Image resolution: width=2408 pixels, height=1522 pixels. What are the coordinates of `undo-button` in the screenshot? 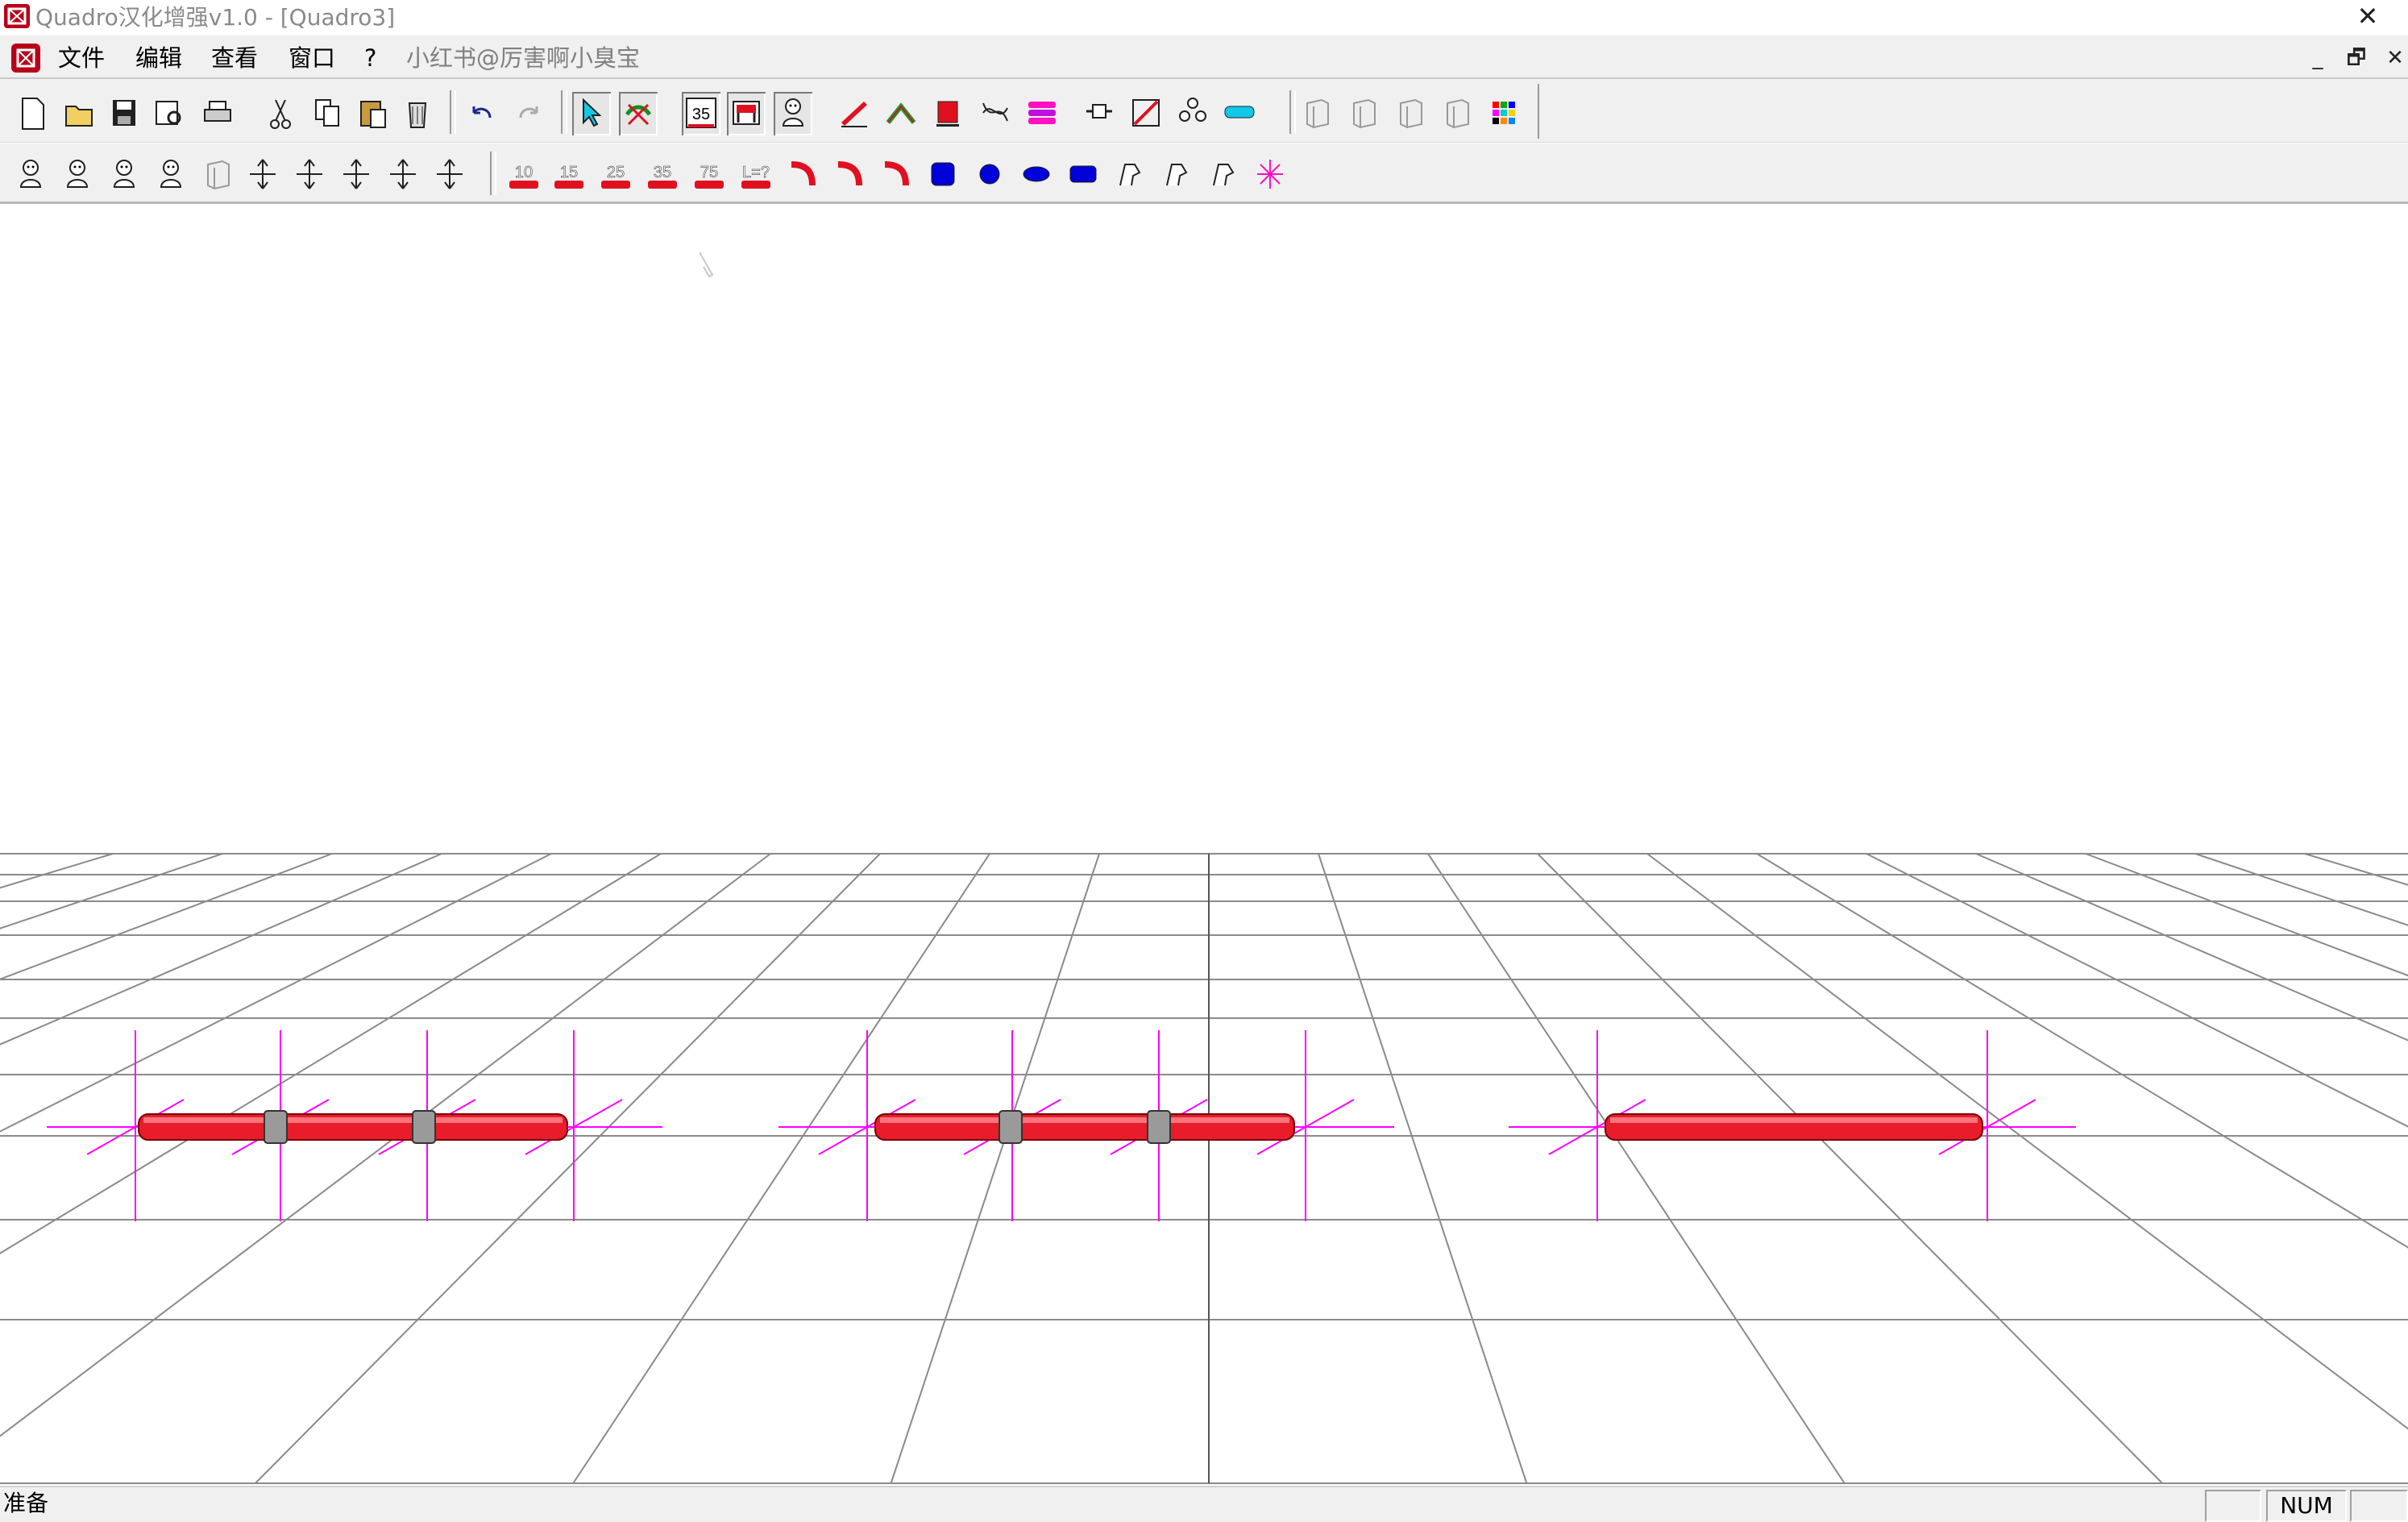 It's located at (482, 113).